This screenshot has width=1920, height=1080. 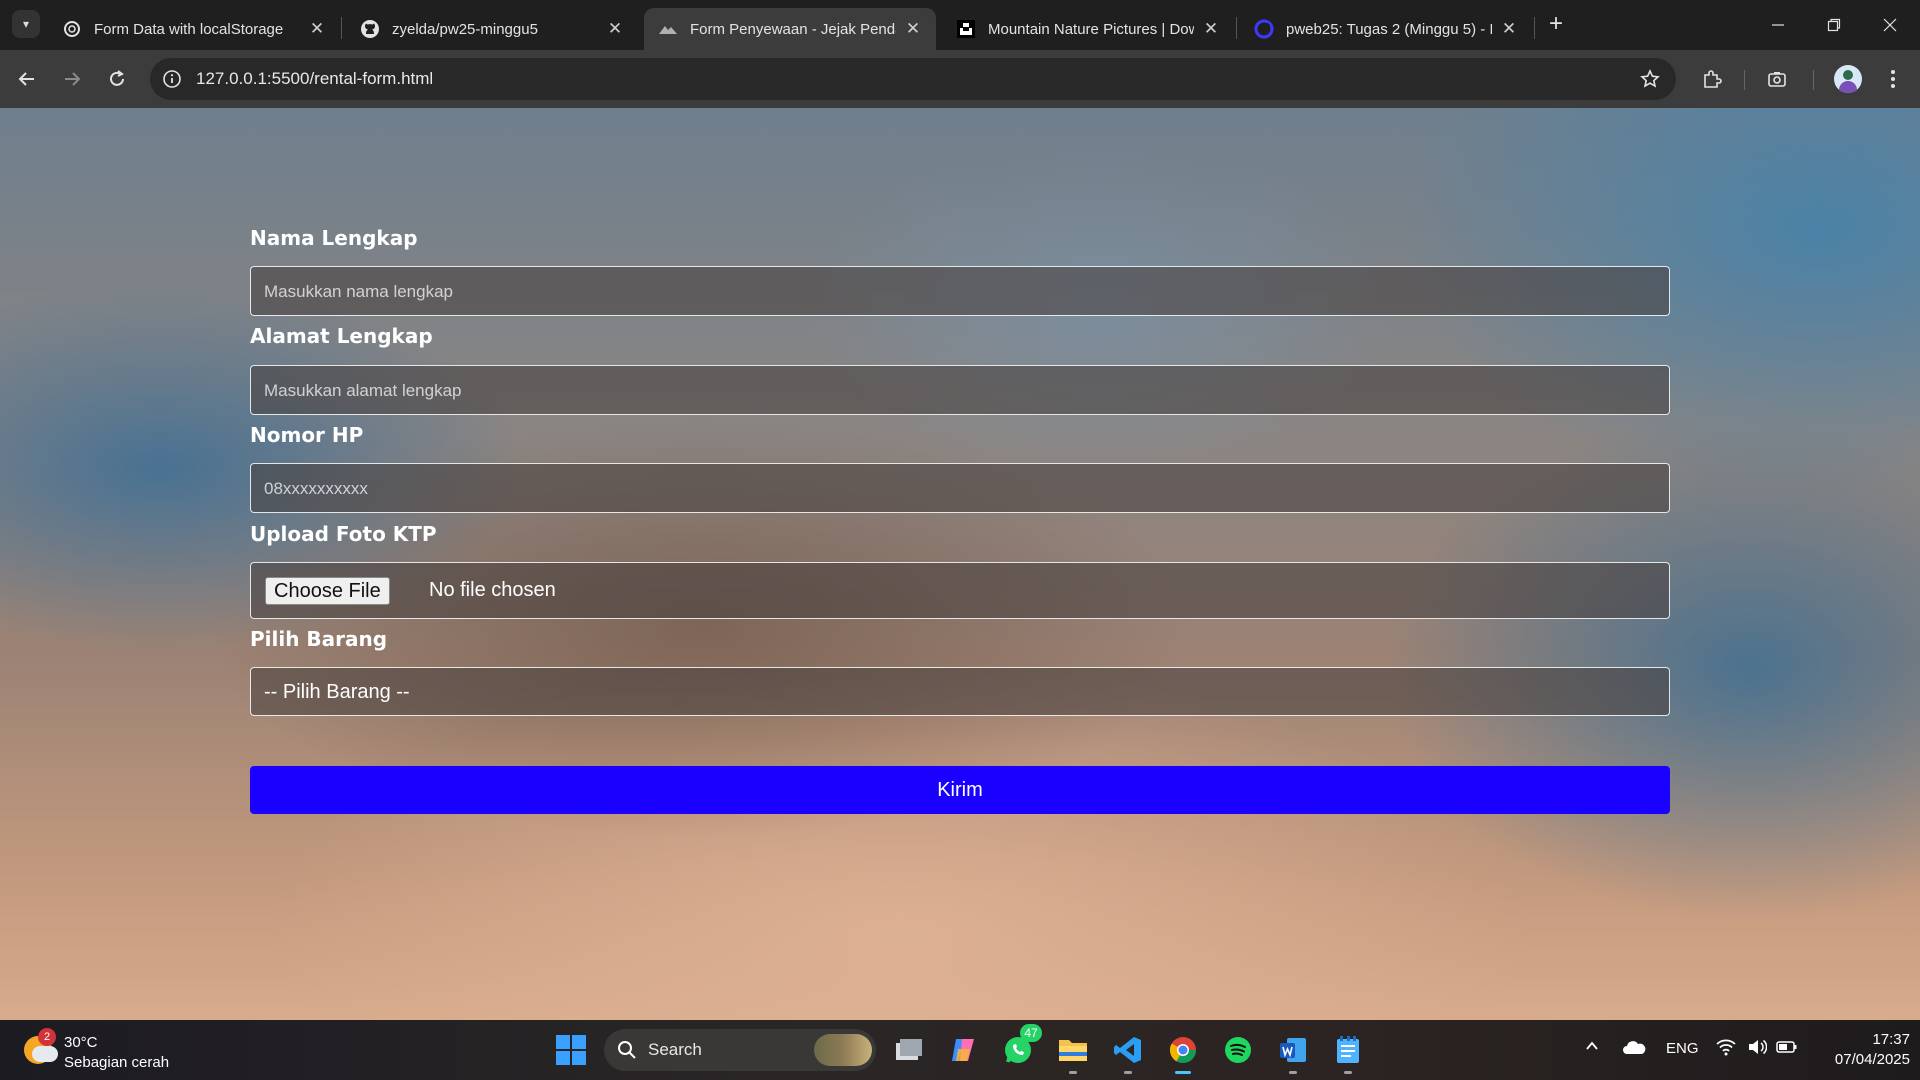 I want to click on vscode-icon, so click(x=1127, y=1050).